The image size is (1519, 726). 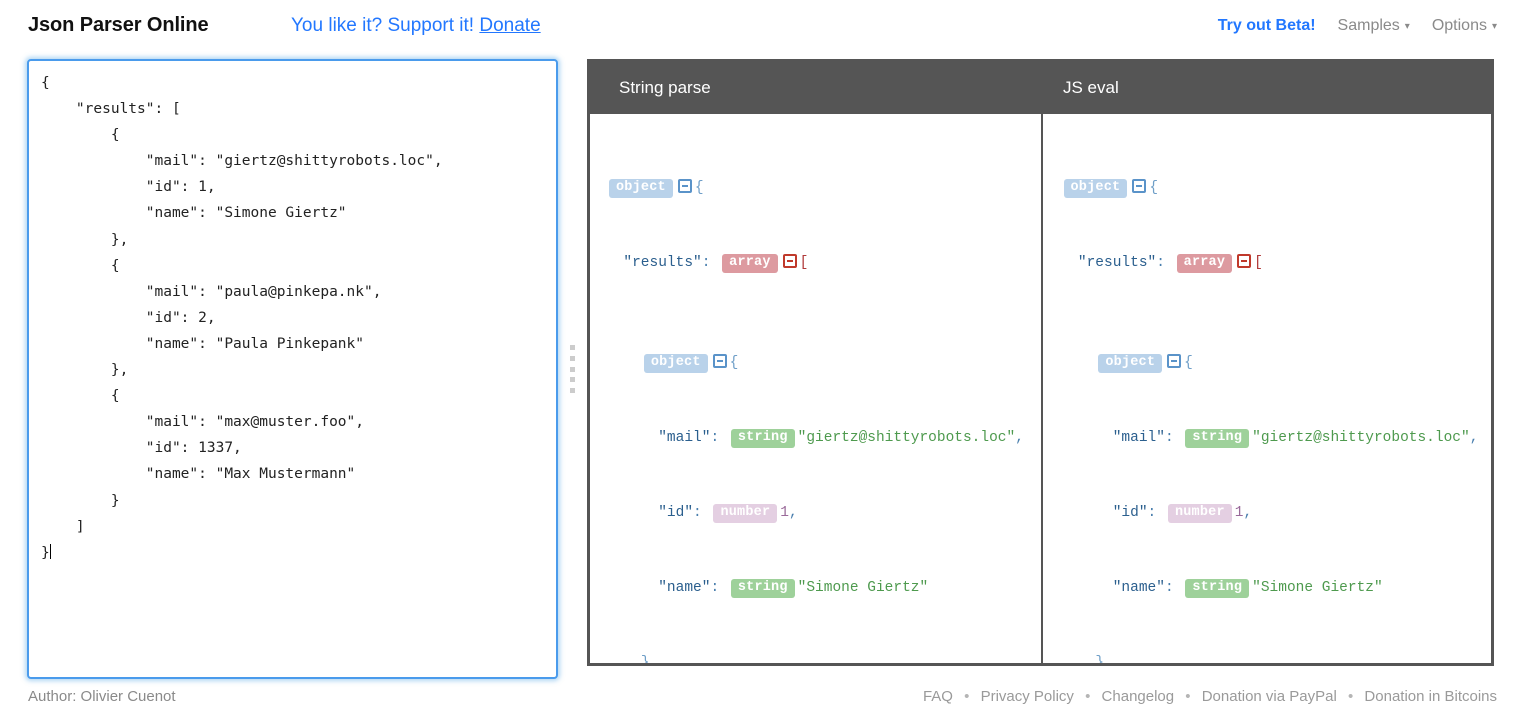 I want to click on header-nav: Try out Beta! Samples ▾ Options ▾, so click(x=1357, y=26).